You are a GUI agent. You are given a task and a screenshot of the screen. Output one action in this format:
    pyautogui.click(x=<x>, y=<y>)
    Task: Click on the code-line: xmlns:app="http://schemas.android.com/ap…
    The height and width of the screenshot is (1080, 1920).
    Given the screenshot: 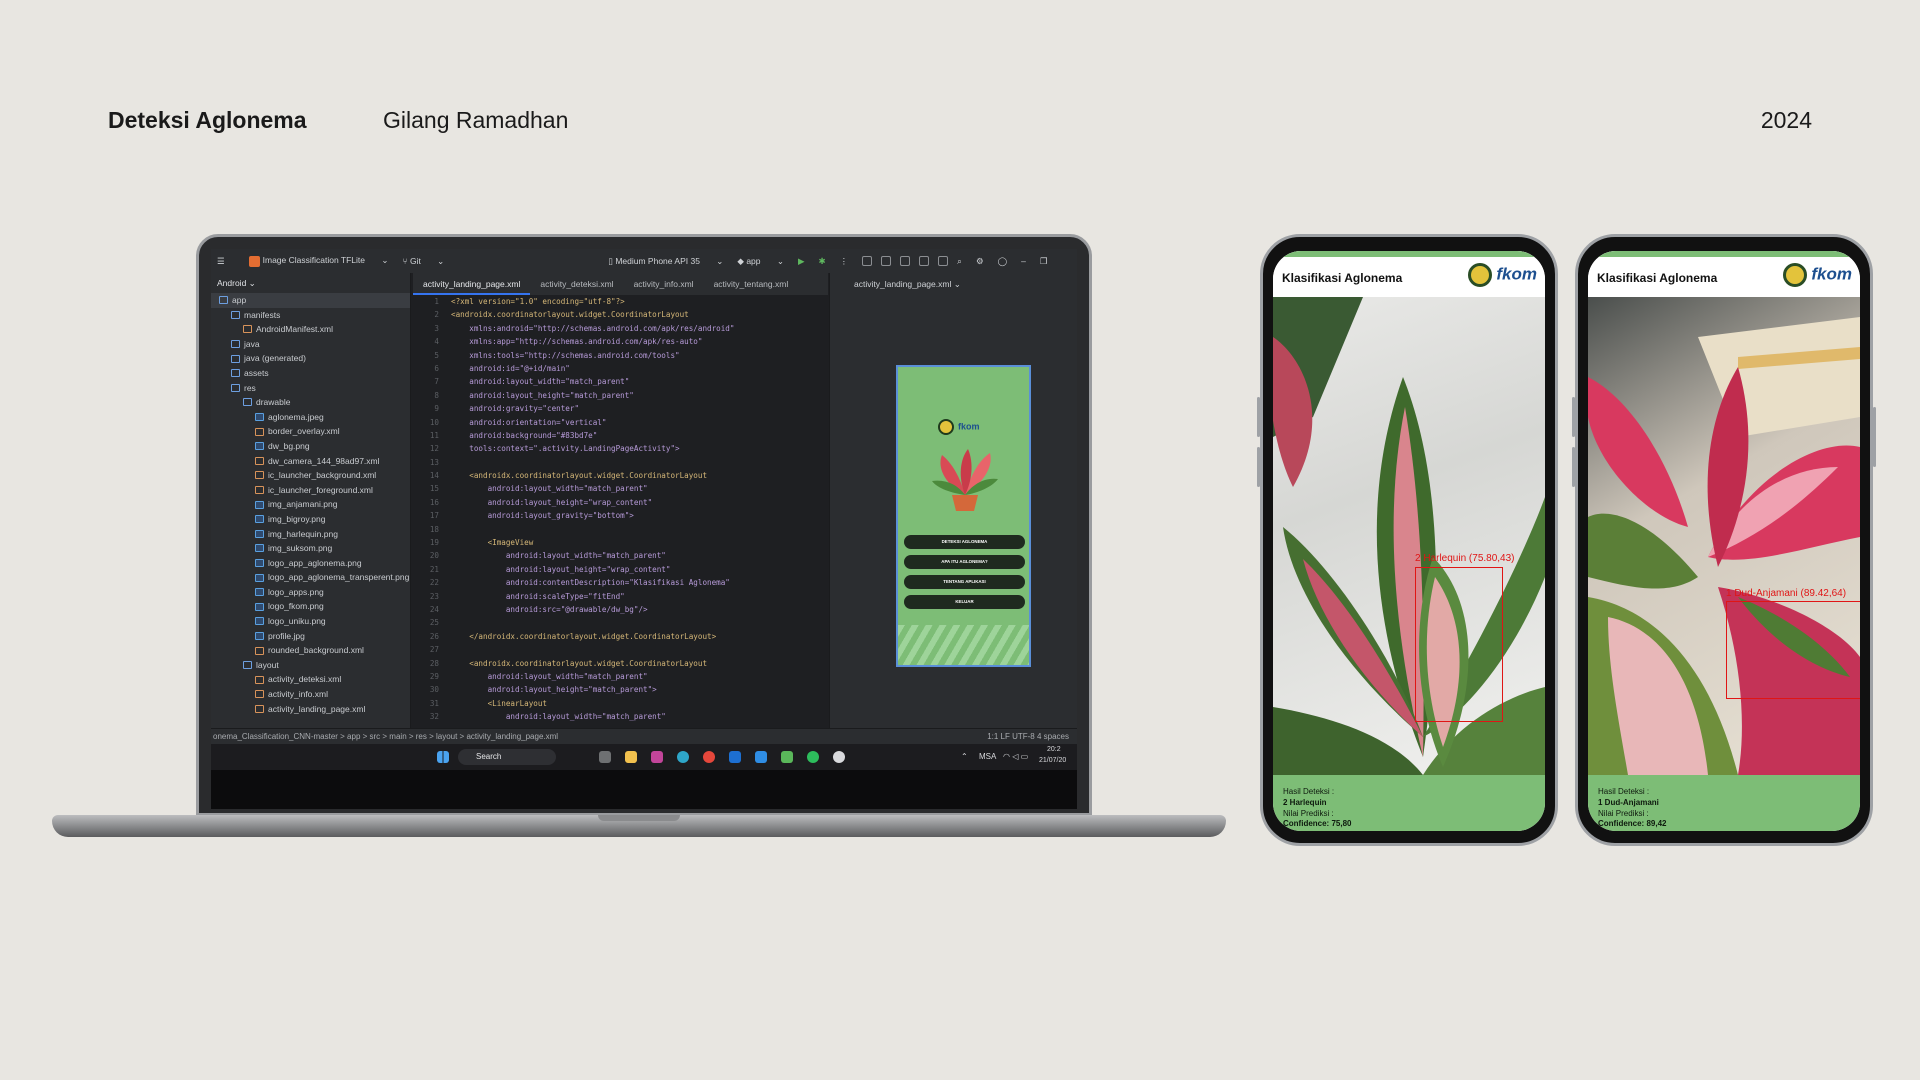 What is the action you would take?
    pyautogui.click(x=592, y=341)
    